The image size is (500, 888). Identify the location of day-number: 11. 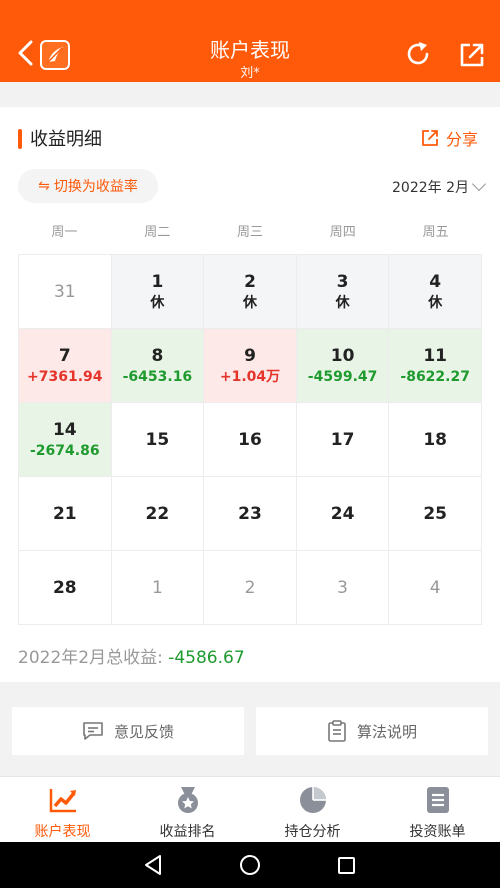
(435, 355).